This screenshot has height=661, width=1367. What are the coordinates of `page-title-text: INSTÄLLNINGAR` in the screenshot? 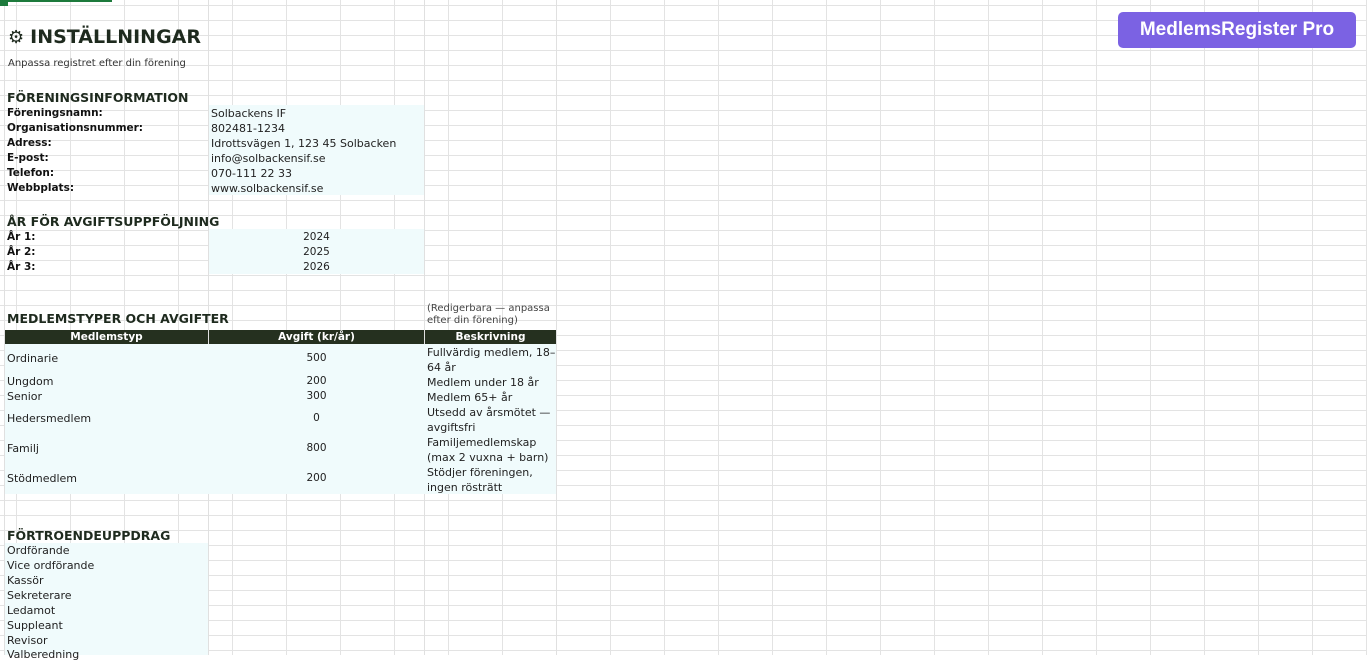 It's located at (116, 37).